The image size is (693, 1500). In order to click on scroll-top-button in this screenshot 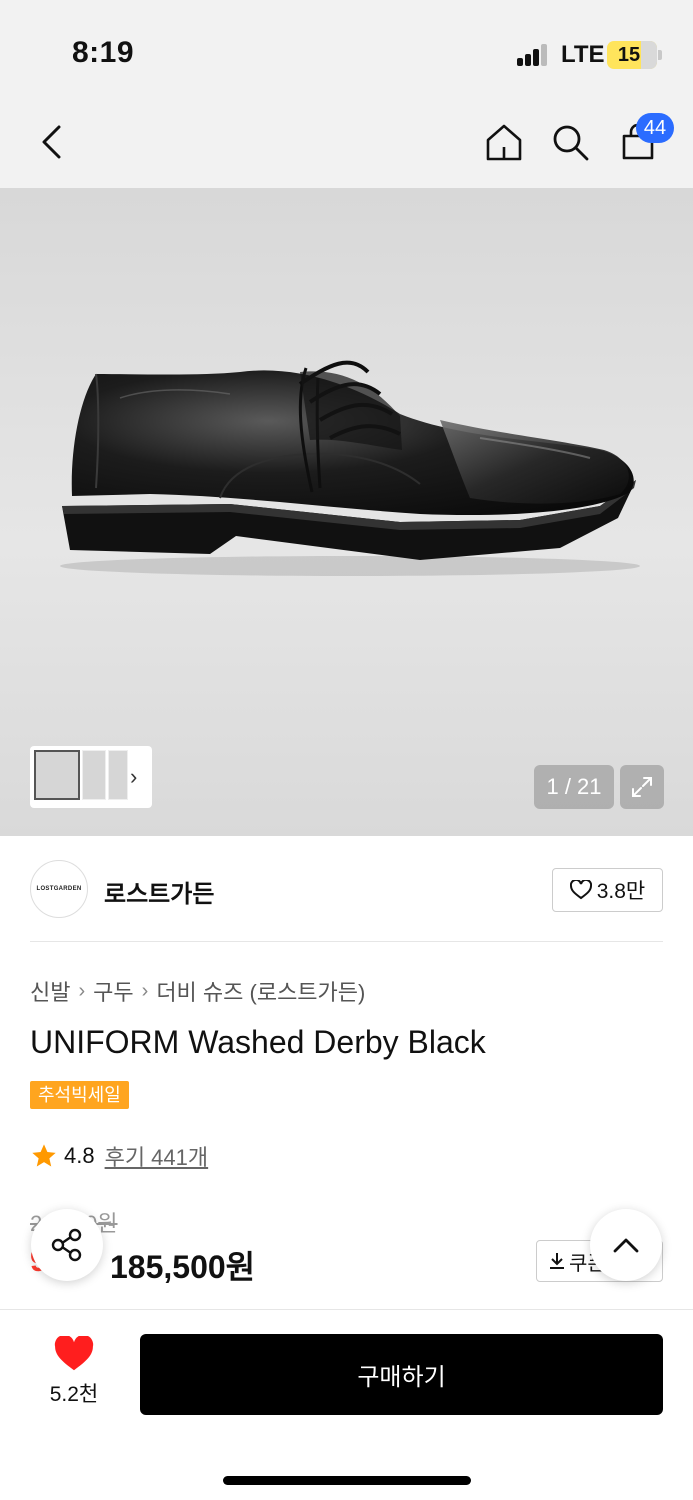, I will do `click(626, 1245)`.